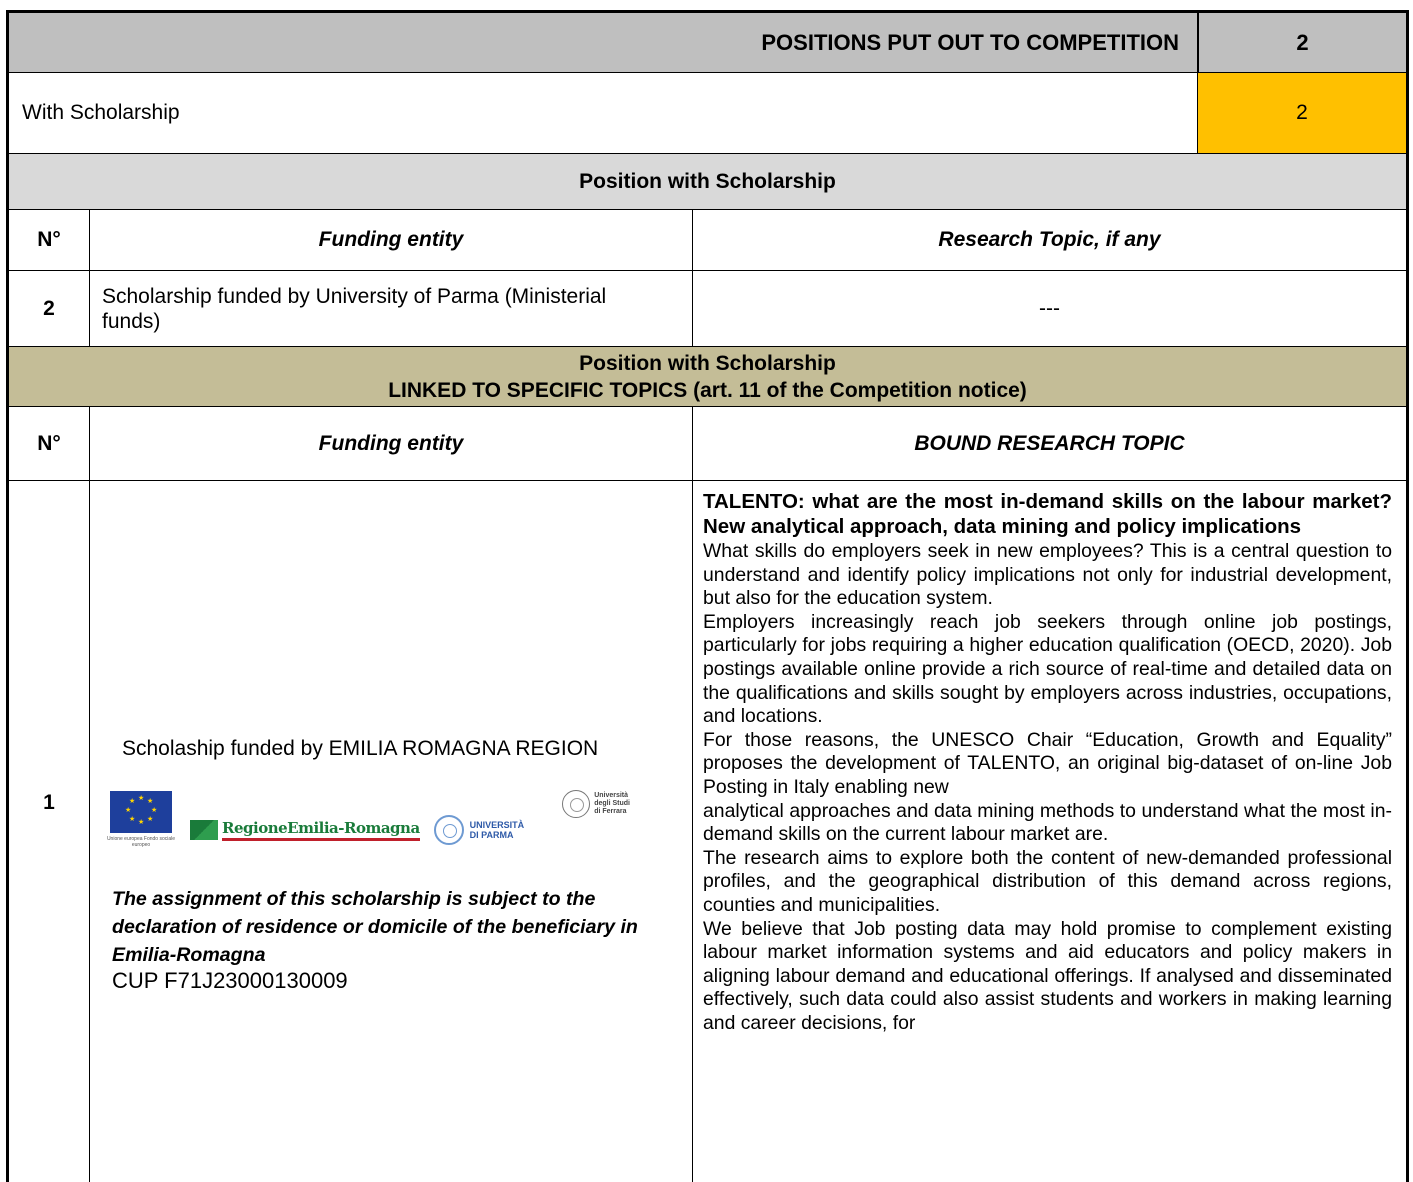  I want to click on linked-col-topic-cell: BOUND RESEARCH TOPIC, so click(1049, 443).